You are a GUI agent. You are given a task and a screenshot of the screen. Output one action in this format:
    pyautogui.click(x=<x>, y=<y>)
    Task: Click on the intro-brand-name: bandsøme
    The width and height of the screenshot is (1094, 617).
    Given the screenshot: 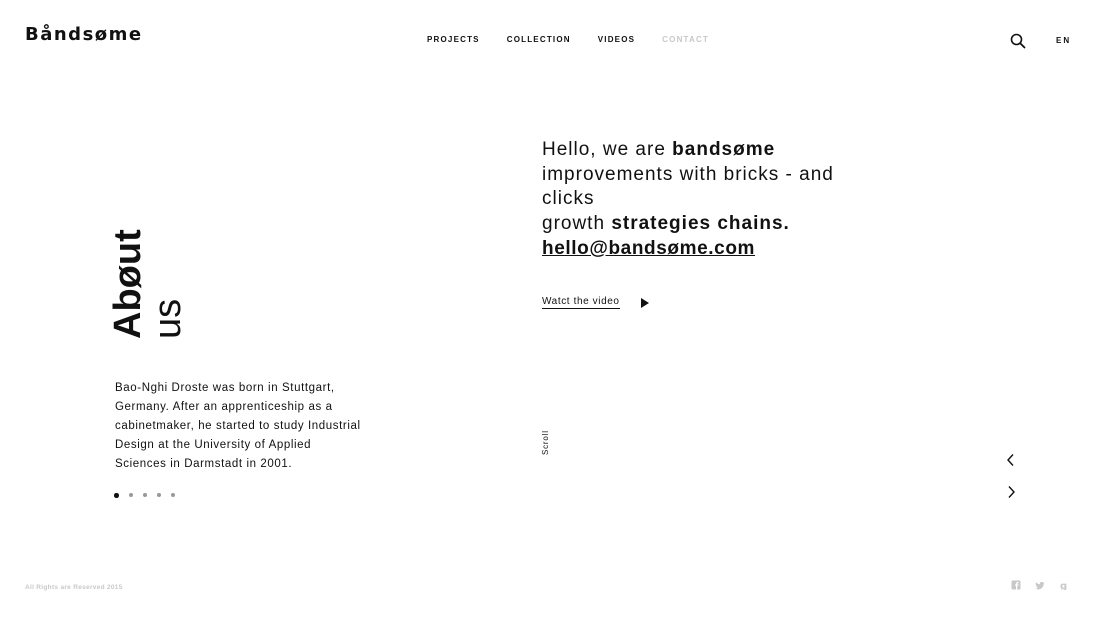 What is the action you would take?
    pyautogui.click(x=724, y=149)
    